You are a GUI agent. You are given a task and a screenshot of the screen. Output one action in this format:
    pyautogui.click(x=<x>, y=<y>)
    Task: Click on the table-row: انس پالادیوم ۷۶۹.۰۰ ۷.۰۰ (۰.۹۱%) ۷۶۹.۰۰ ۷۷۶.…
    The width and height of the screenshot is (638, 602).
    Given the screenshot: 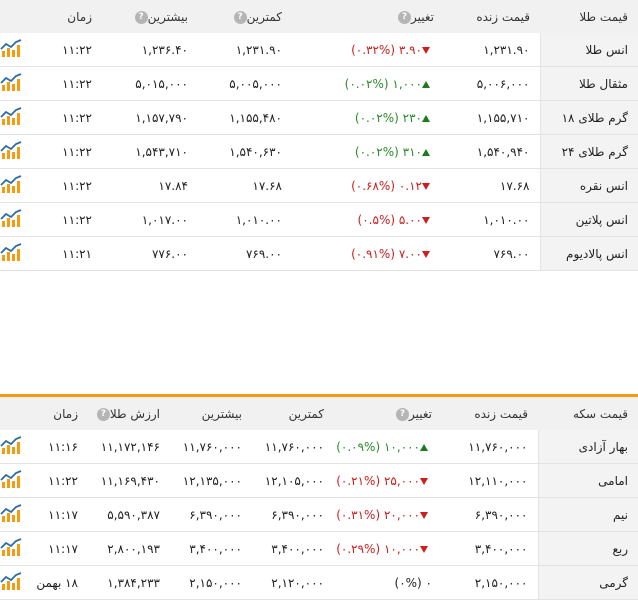 What is the action you would take?
    pyautogui.click(x=319, y=253)
    